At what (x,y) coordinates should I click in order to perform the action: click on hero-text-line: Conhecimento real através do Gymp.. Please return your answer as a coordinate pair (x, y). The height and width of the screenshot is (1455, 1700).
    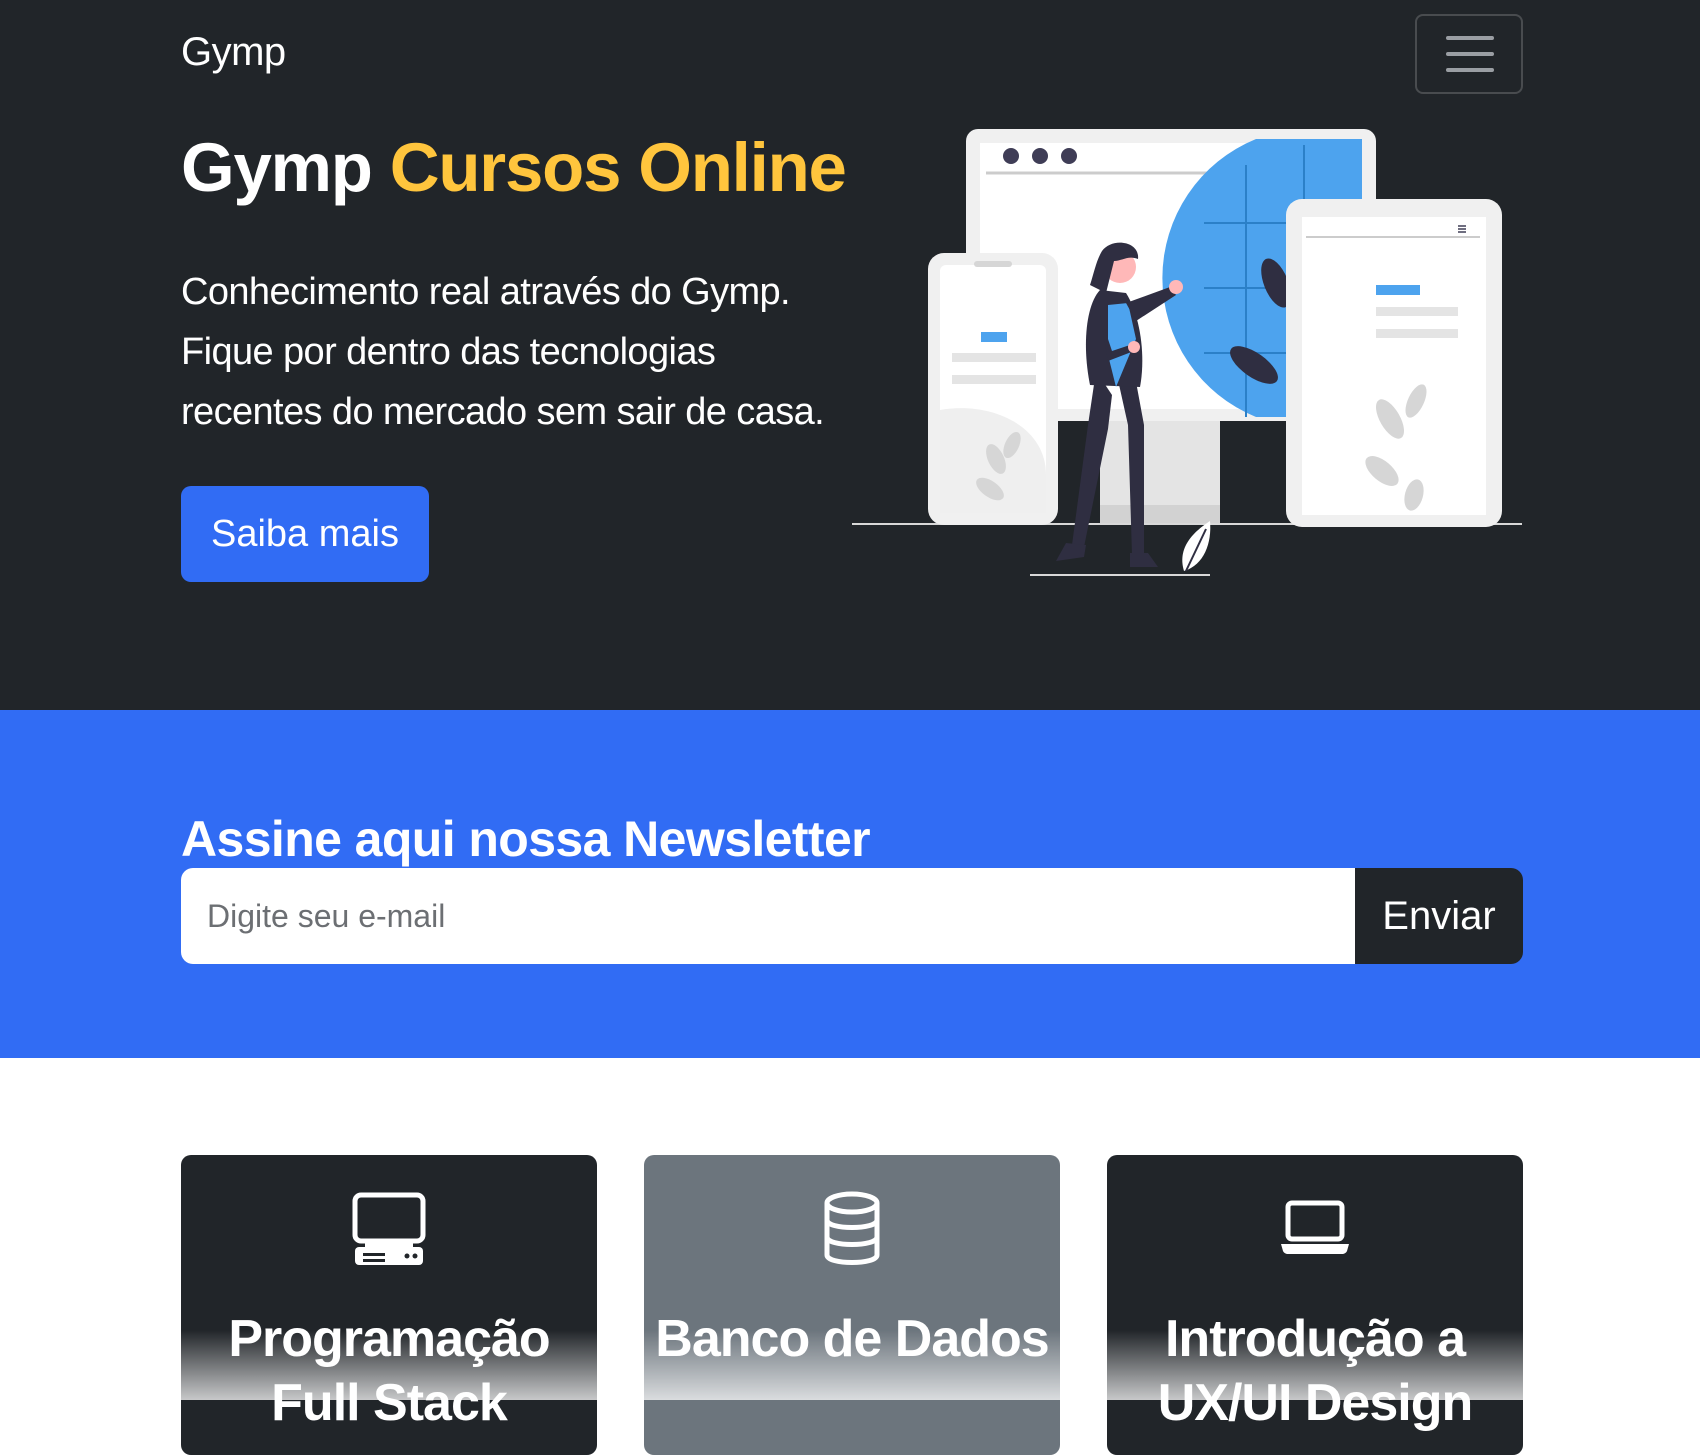
    Looking at the image, I should click on (486, 292).